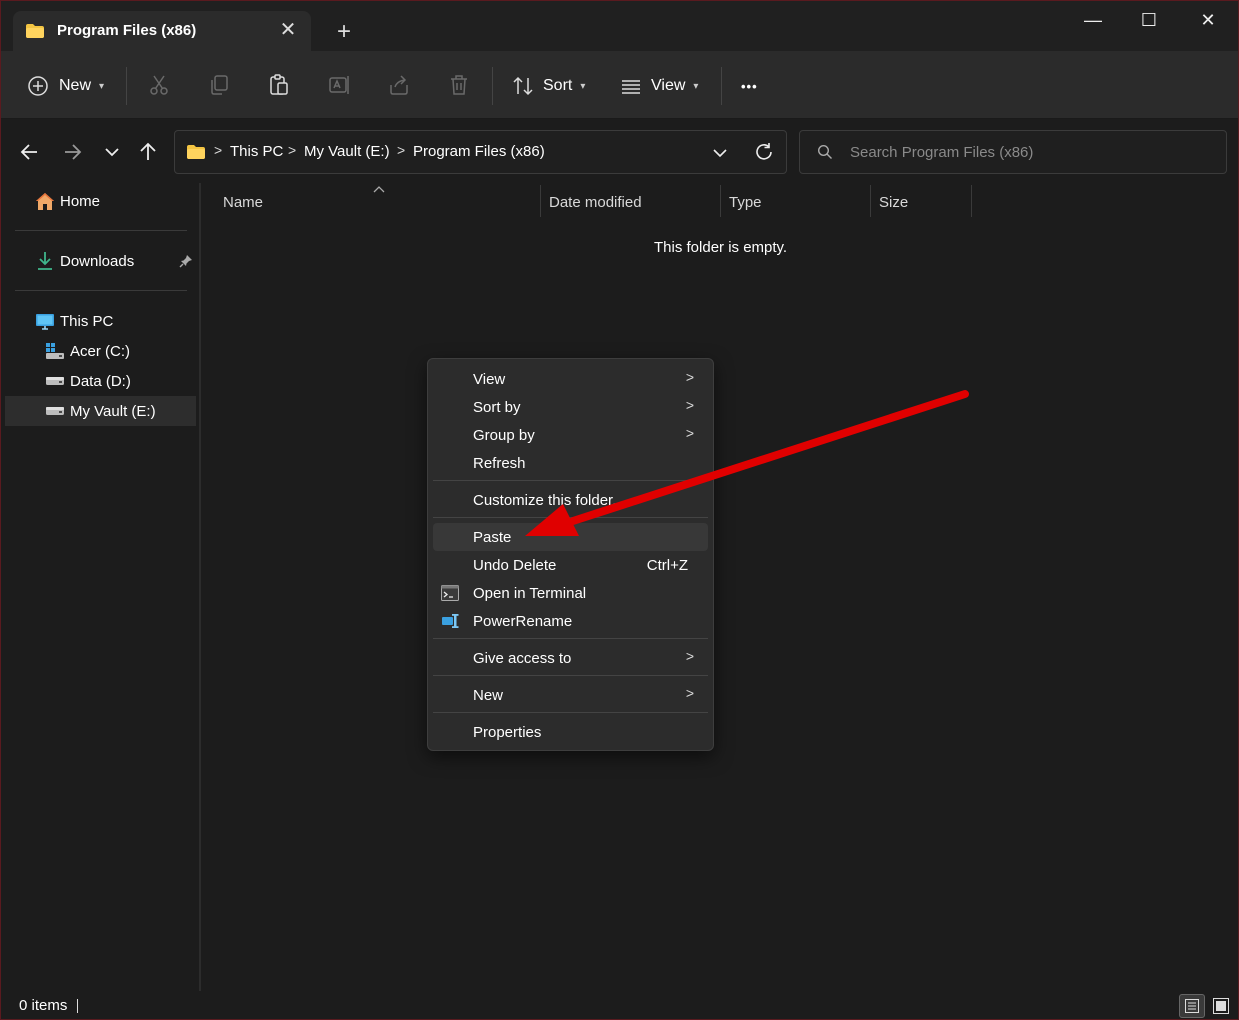 The image size is (1239, 1020). Describe the element at coordinates (570, 379) in the screenshot. I see `menu-item-view: View >` at that location.